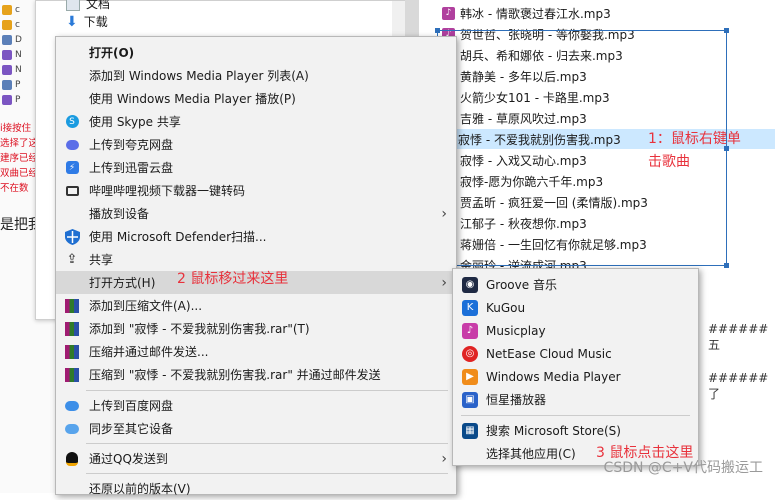 This screenshot has height=500, width=775. I want to click on baidu-cloud-icon, so click(72, 406).